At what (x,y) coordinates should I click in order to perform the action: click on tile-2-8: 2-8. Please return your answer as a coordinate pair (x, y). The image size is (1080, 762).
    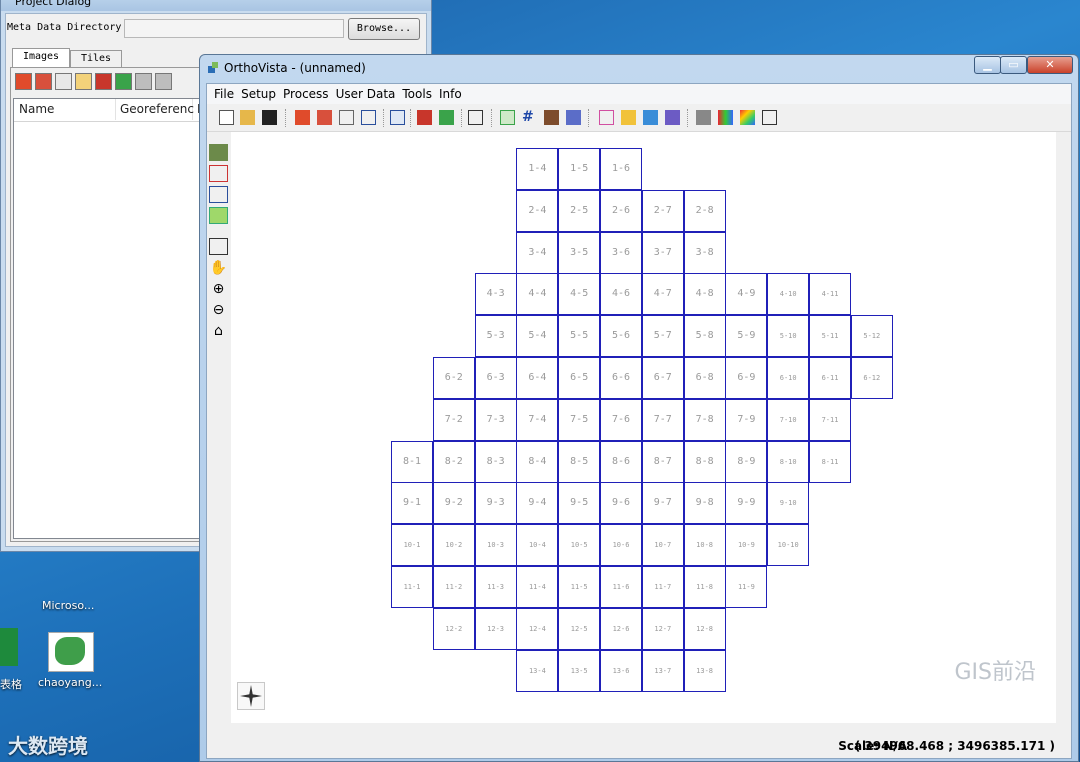
    Looking at the image, I should click on (704, 210).